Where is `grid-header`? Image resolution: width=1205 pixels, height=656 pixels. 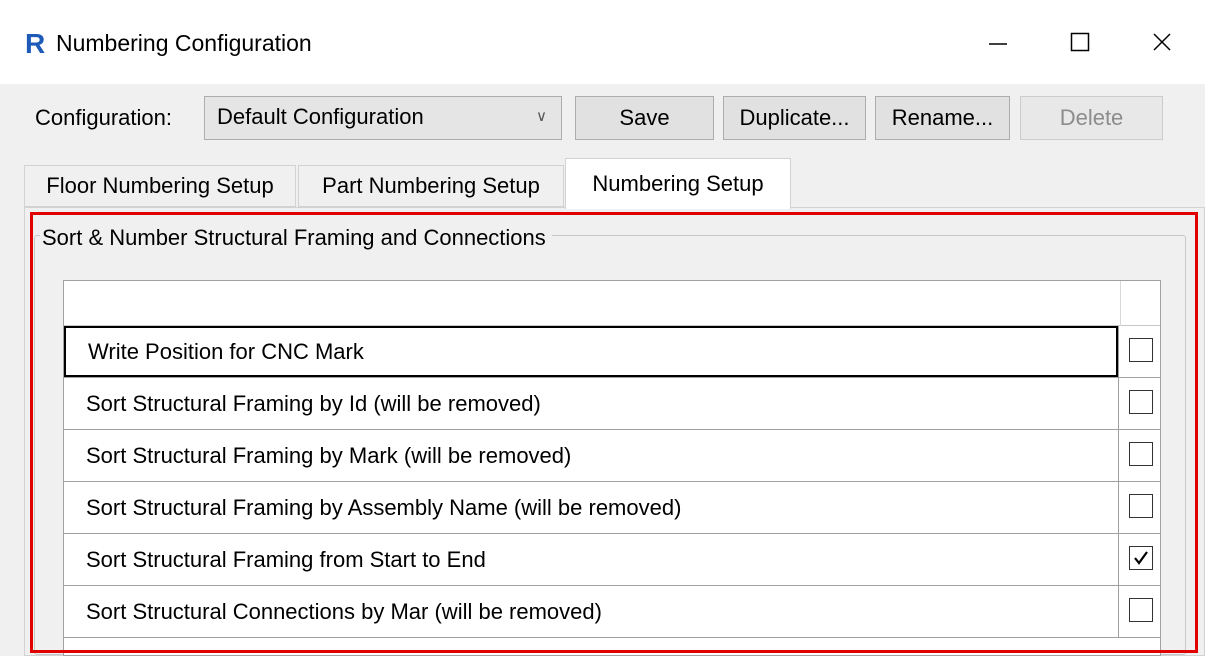 grid-header is located at coordinates (612, 303).